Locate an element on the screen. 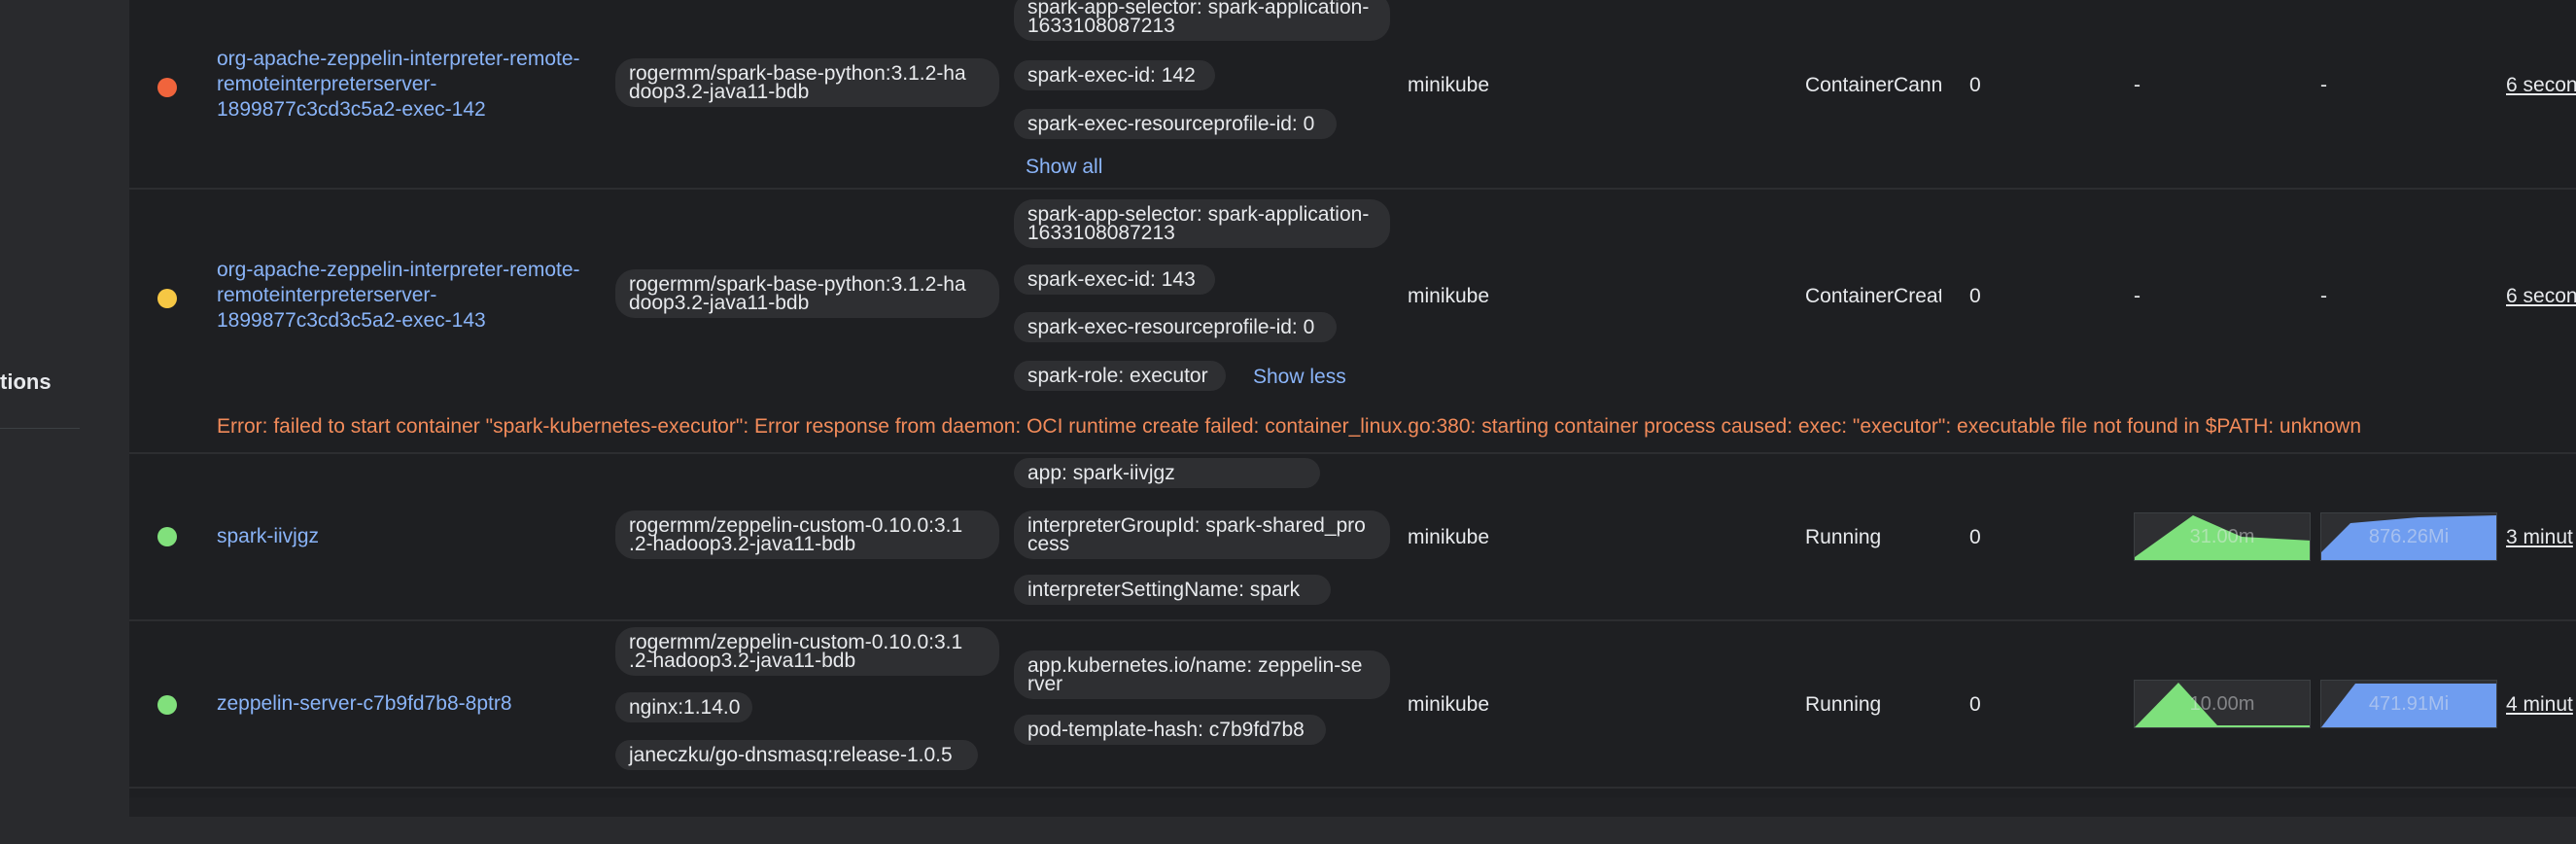 This screenshot has height=844, width=2576. memory-value: 876.26Mi is located at coordinates (2409, 536).